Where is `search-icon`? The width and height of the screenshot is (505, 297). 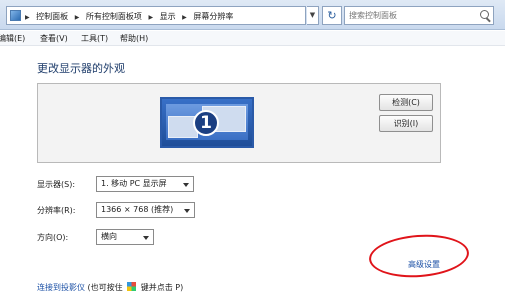 search-icon is located at coordinates (484, 14).